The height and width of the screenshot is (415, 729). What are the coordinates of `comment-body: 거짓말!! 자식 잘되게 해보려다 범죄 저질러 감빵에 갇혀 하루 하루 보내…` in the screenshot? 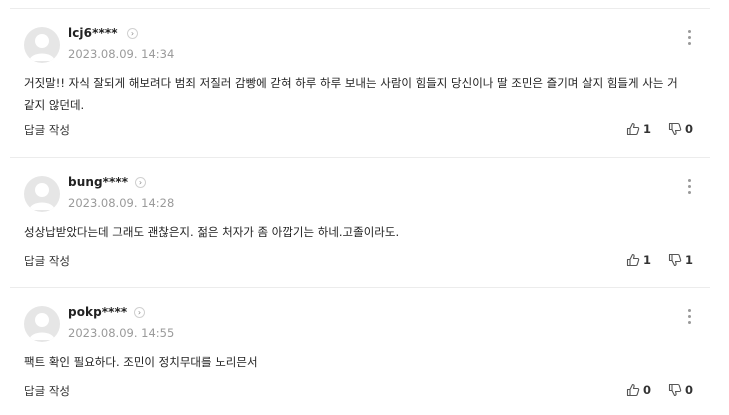 It's located at (351, 94).